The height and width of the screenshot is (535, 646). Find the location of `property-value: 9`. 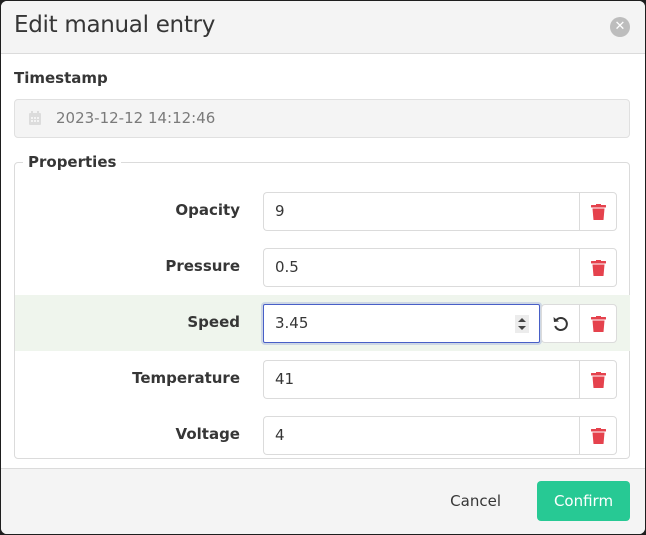

property-value: 9 is located at coordinates (280, 211).